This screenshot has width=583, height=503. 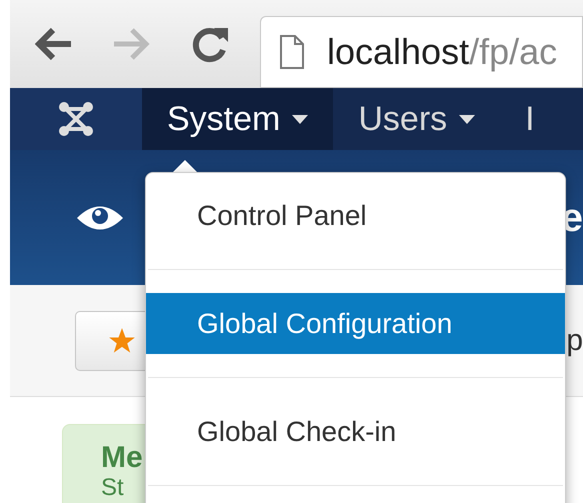 I want to click on nav-menu-item: Users, so click(x=416, y=119).